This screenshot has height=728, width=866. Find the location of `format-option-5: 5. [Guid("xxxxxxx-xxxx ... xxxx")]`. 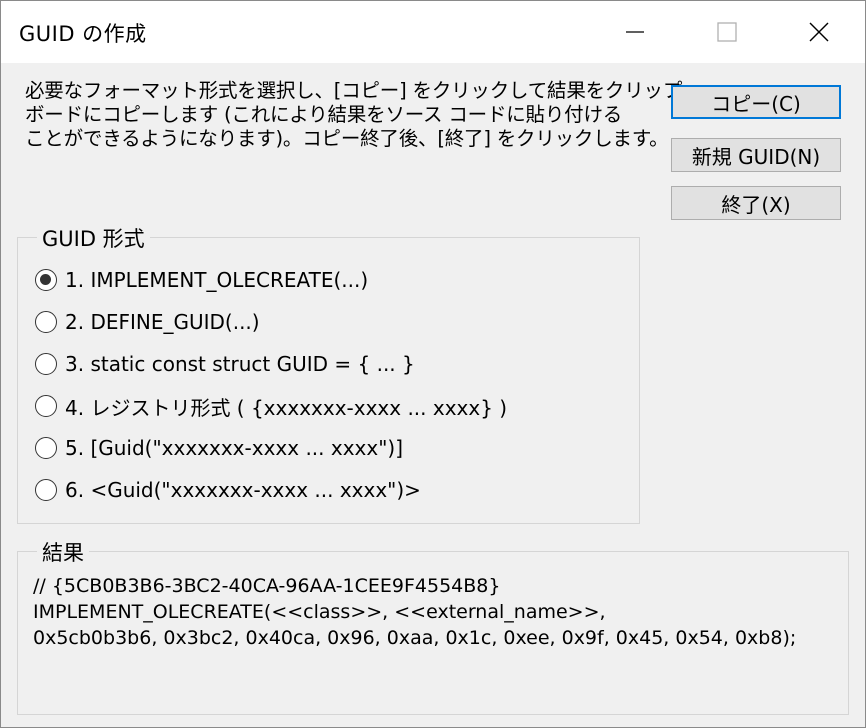

format-option-5: 5. [Guid("xxxxxxx-xxxx ... xxxx")] is located at coordinates (219, 448).